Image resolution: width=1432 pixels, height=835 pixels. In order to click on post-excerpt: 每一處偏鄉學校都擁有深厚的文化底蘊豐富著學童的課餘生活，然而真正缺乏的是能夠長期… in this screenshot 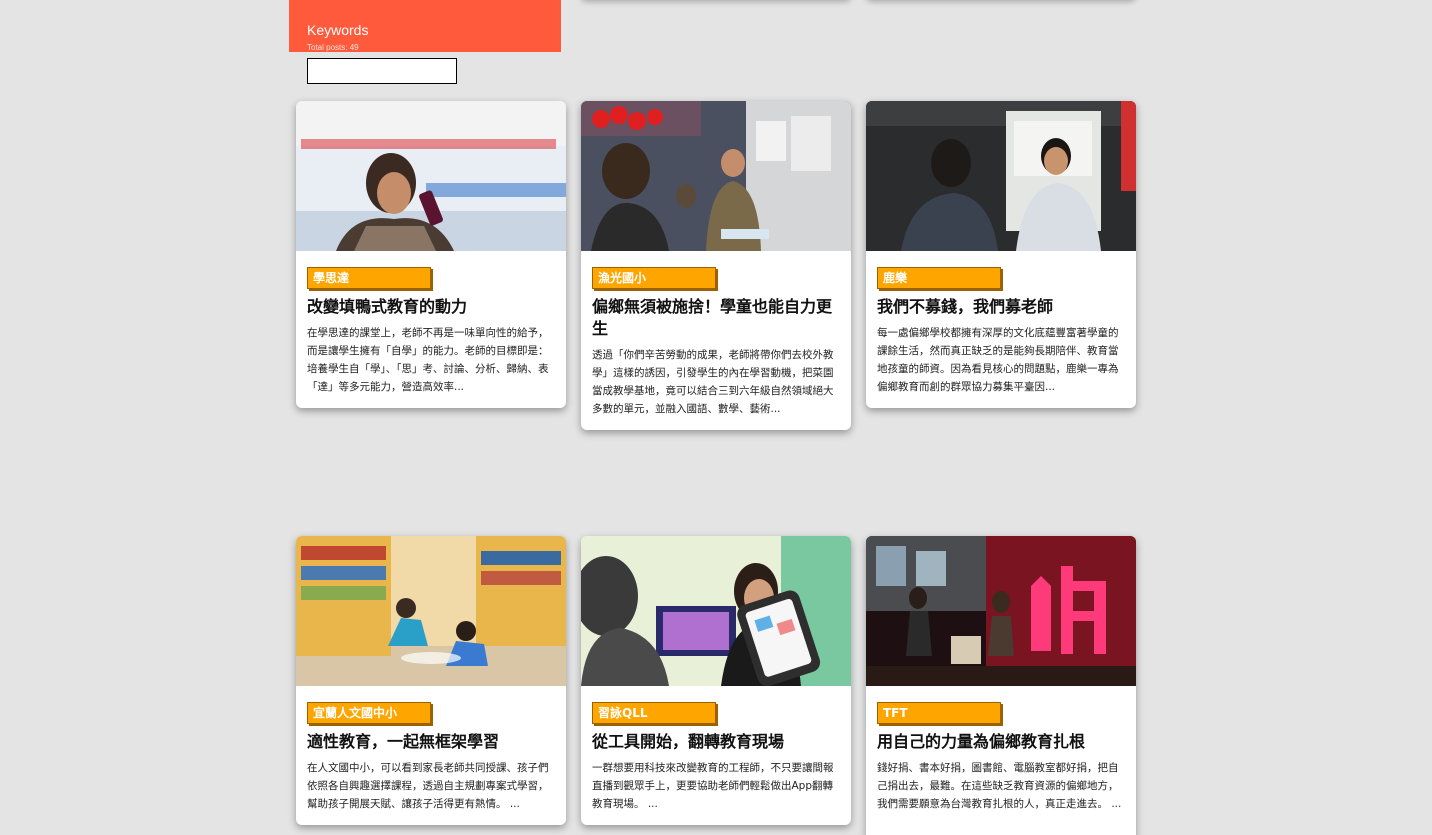, I will do `click(998, 360)`.